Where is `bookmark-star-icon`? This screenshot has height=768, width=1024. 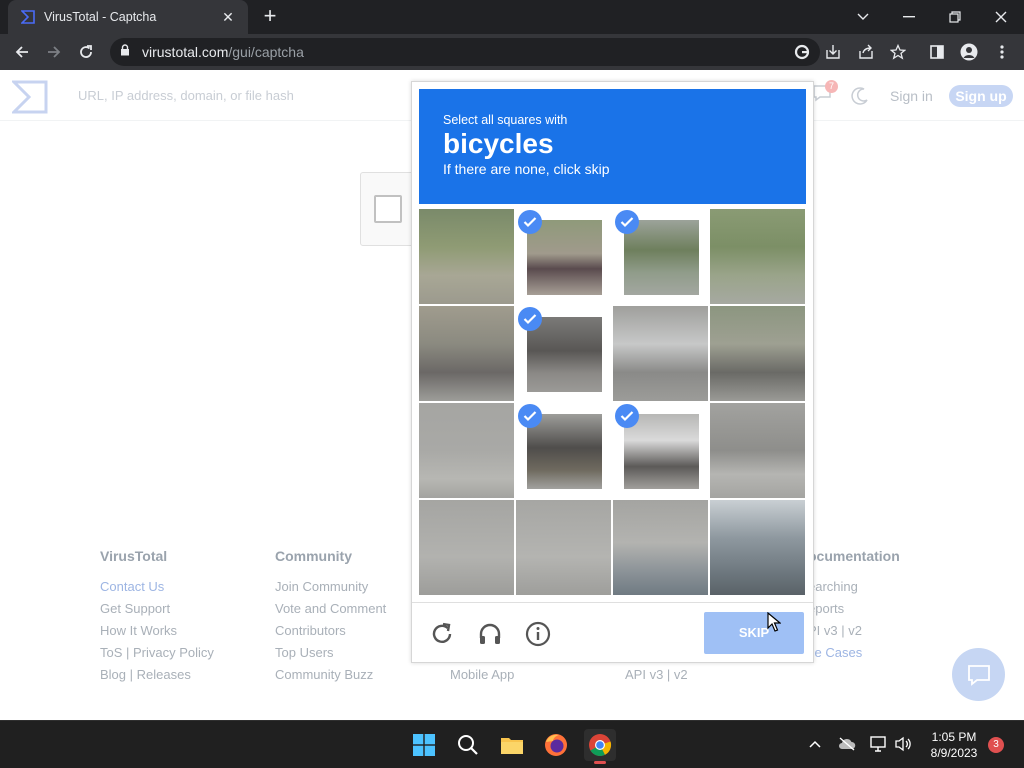
bookmark-star-icon is located at coordinates (898, 52).